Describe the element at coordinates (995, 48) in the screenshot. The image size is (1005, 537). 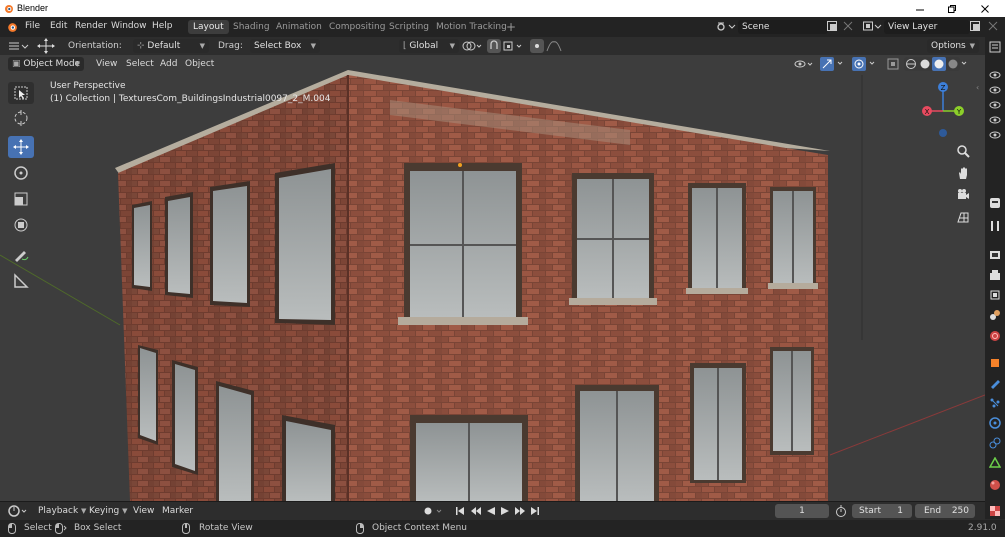
I see `outliner-icon` at that location.